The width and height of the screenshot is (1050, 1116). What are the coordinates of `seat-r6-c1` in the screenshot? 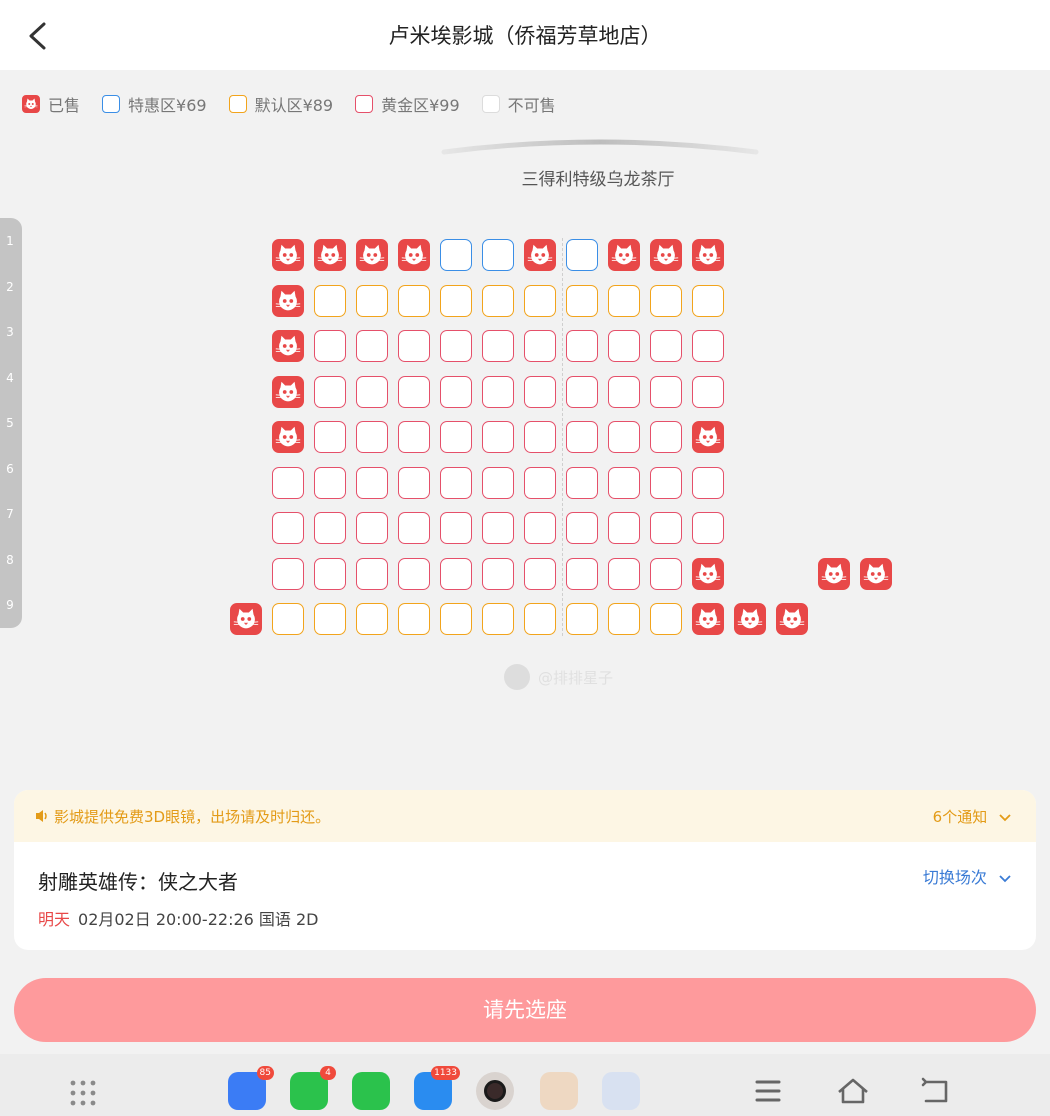 It's located at (288, 482).